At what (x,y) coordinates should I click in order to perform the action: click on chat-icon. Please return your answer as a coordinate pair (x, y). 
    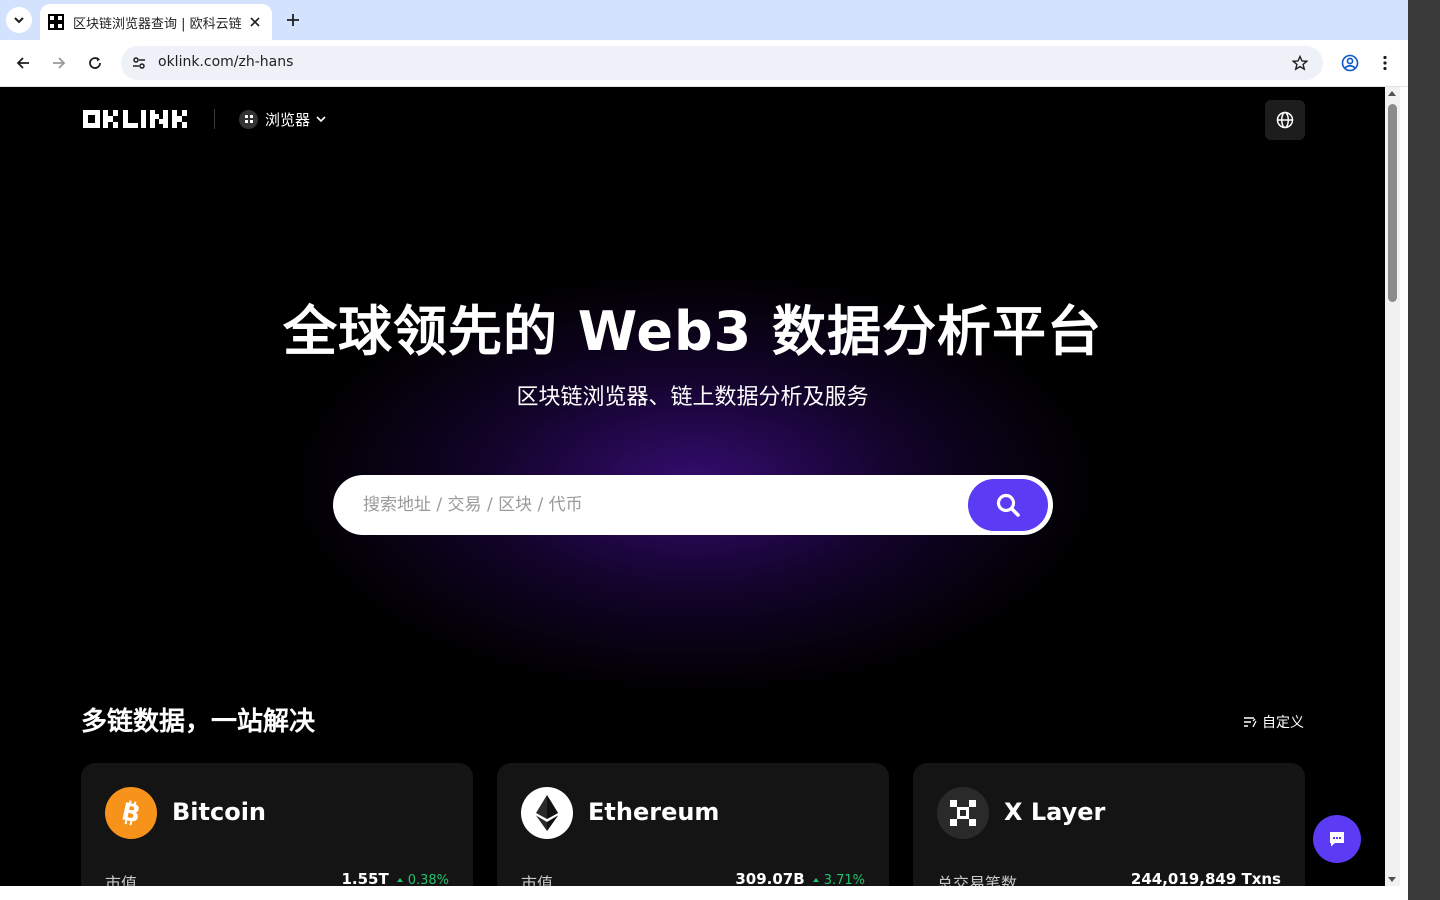
    Looking at the image, I should click on (1337, 839).